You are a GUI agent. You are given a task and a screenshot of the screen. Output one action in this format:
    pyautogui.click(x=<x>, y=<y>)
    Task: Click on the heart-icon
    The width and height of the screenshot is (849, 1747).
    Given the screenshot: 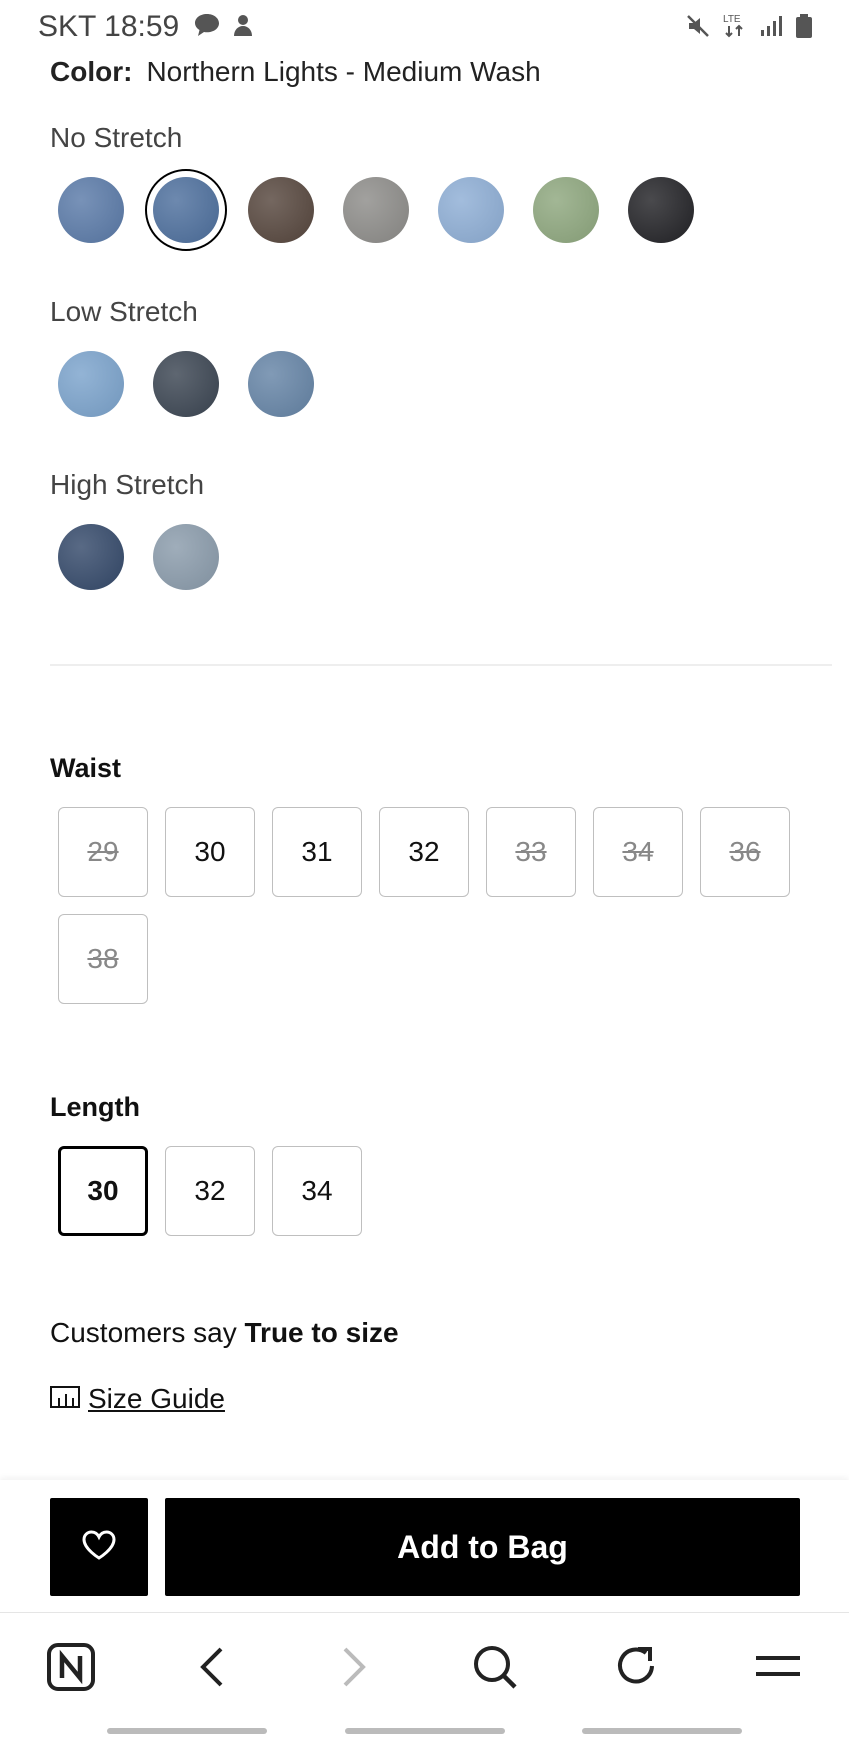 What is the action you would take?
    pyautogui.click(x=99, y=1547)
    